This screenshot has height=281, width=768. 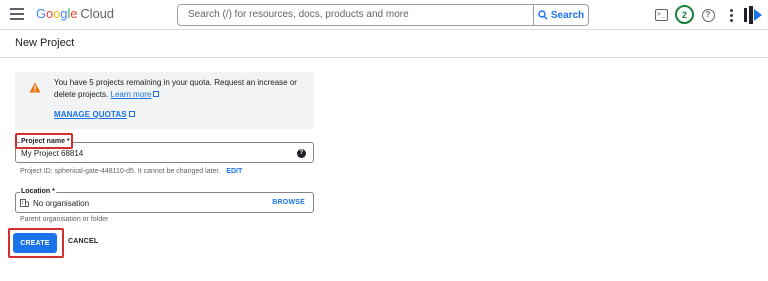 What do you see at coordinates (384, 57) in the screenshot?
I see `title-divider` at bounding box center [384, 57].